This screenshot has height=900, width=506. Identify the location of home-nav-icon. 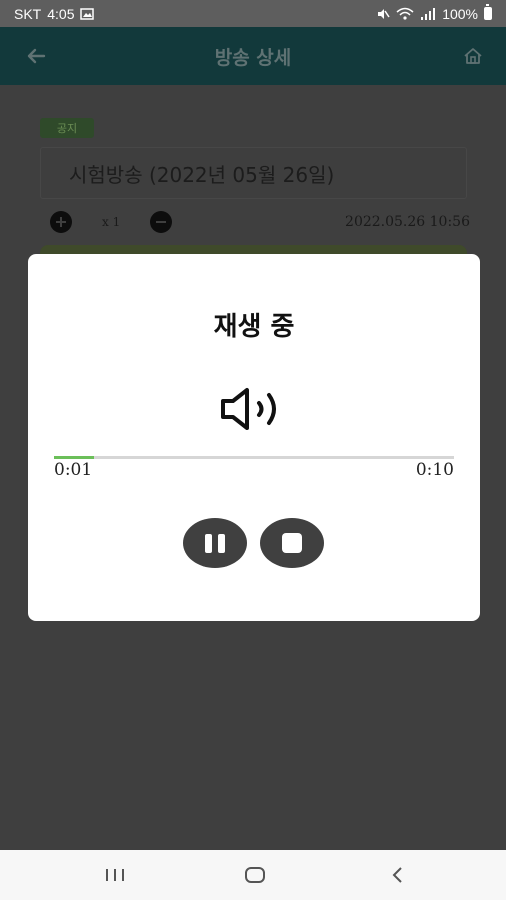
(255, 875).